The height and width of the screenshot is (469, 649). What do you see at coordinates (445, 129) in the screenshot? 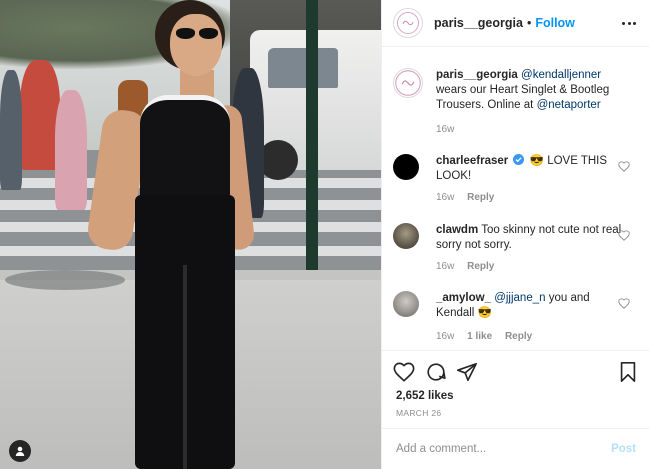
I see `caption-age: 16w` at bounding box center [445, 129].